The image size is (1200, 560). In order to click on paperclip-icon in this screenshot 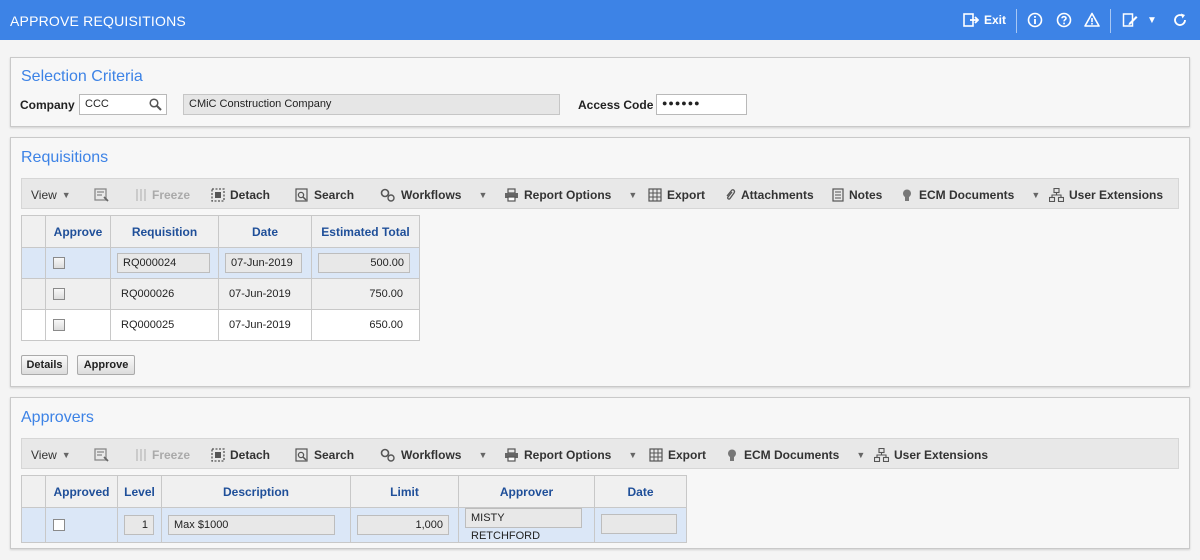, I will do `click(731, 194)`.